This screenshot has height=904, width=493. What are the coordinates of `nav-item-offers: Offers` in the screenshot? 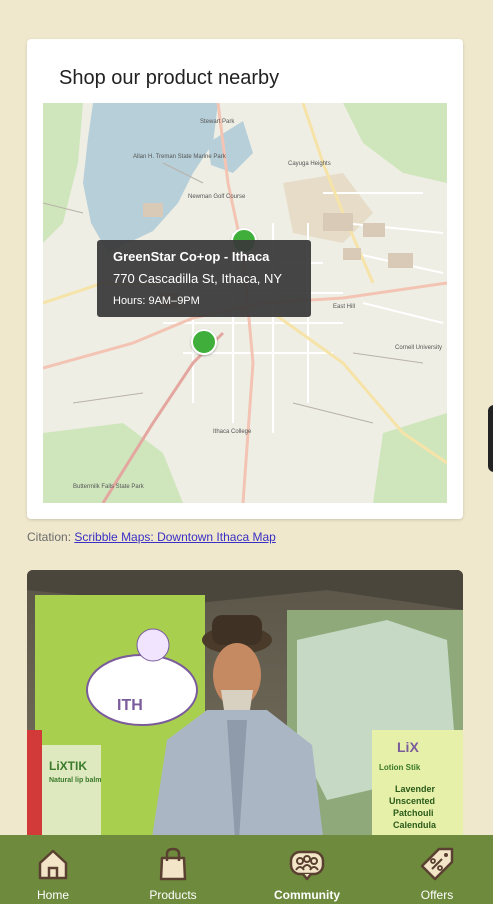 It's located at (437, 869).